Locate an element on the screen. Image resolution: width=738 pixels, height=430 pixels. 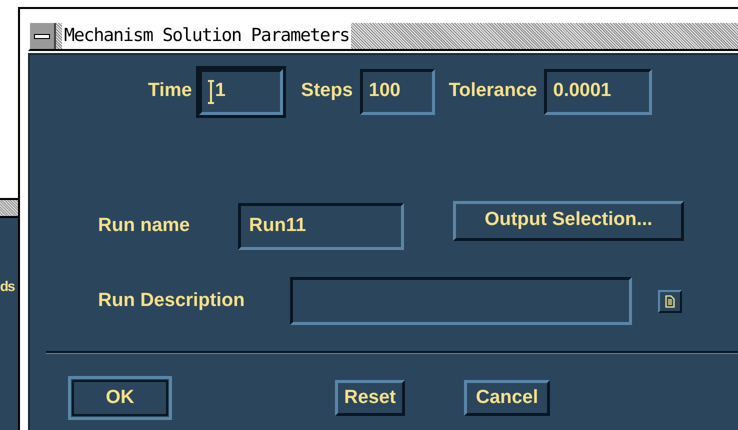
field-label: Tolerance is located at coordinates (493, 91).